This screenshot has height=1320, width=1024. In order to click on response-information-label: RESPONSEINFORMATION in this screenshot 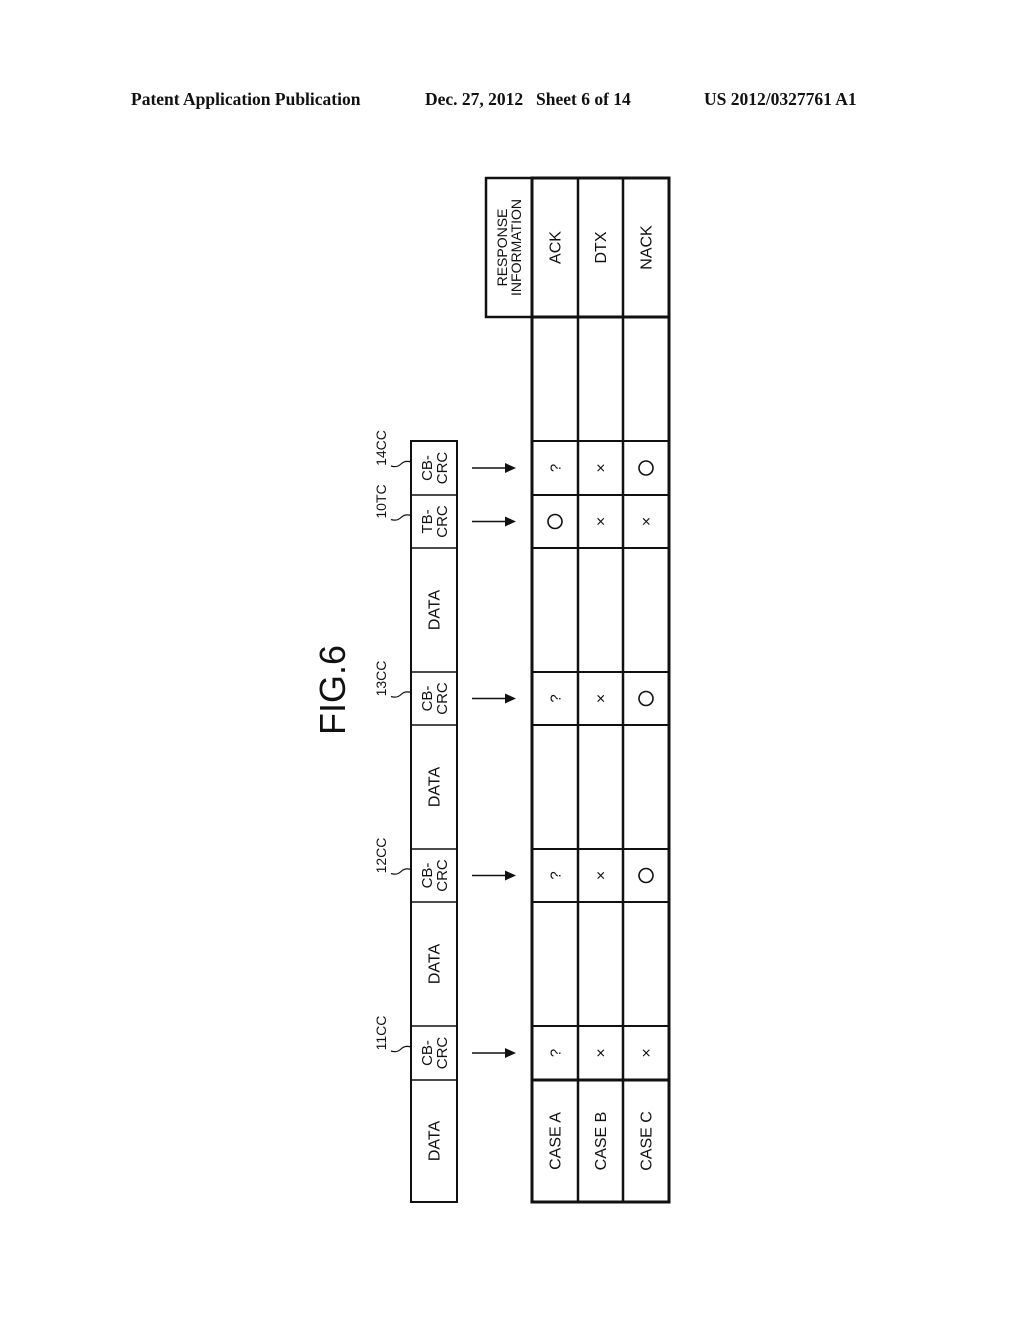, I will do `click(509, 247)`.